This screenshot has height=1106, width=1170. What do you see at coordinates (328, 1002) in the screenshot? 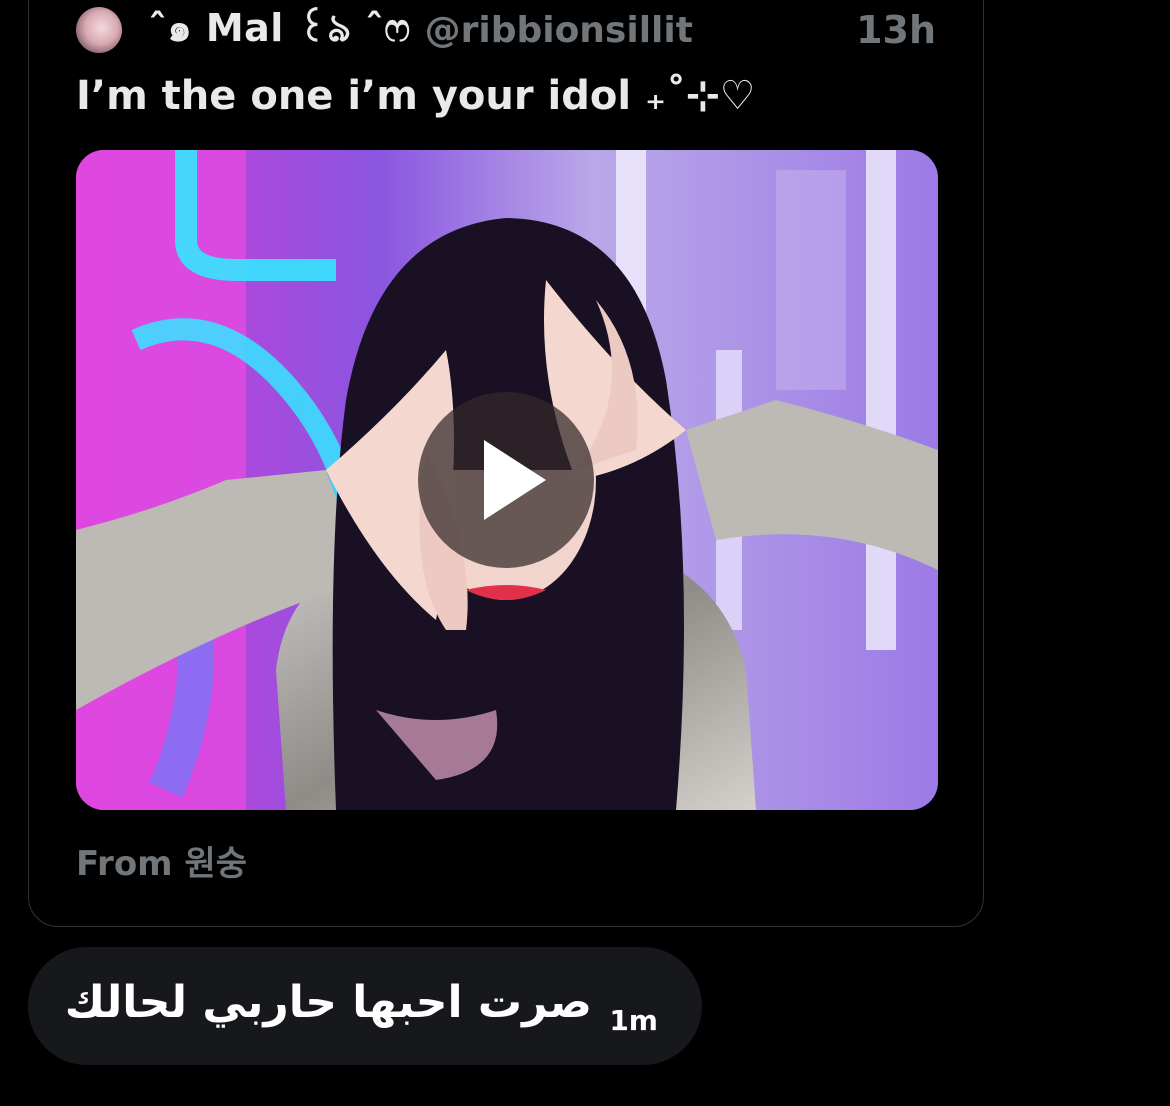
I see `reply-message-text: صرت احبها حاربي لحالك` at bounding box center [328, 1002].